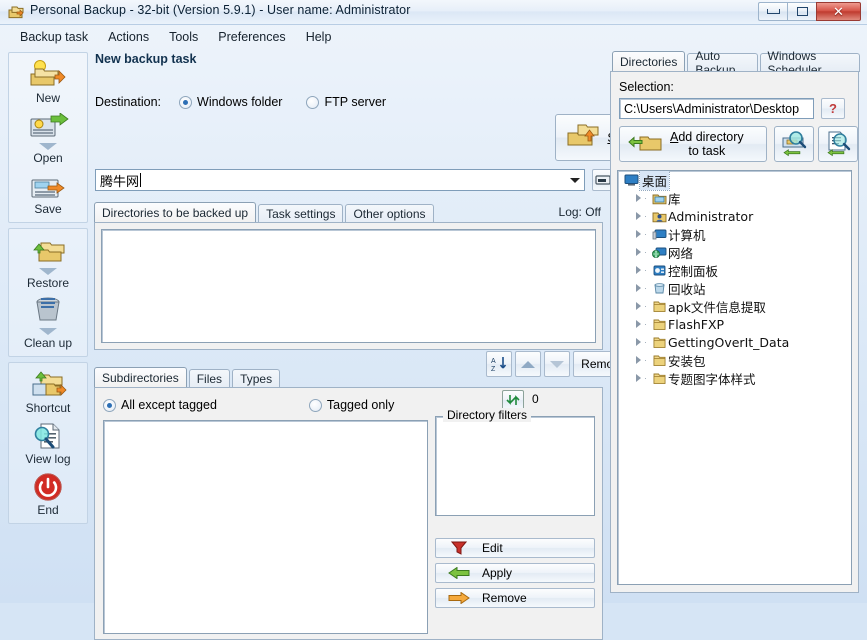 This screenshot has height=640, width=867. What do you see at coordinates (716, 108) in the screenshot?
I see `selection-input: C:\Users\Administrator\Desktop` at bounding box center [716, 108].